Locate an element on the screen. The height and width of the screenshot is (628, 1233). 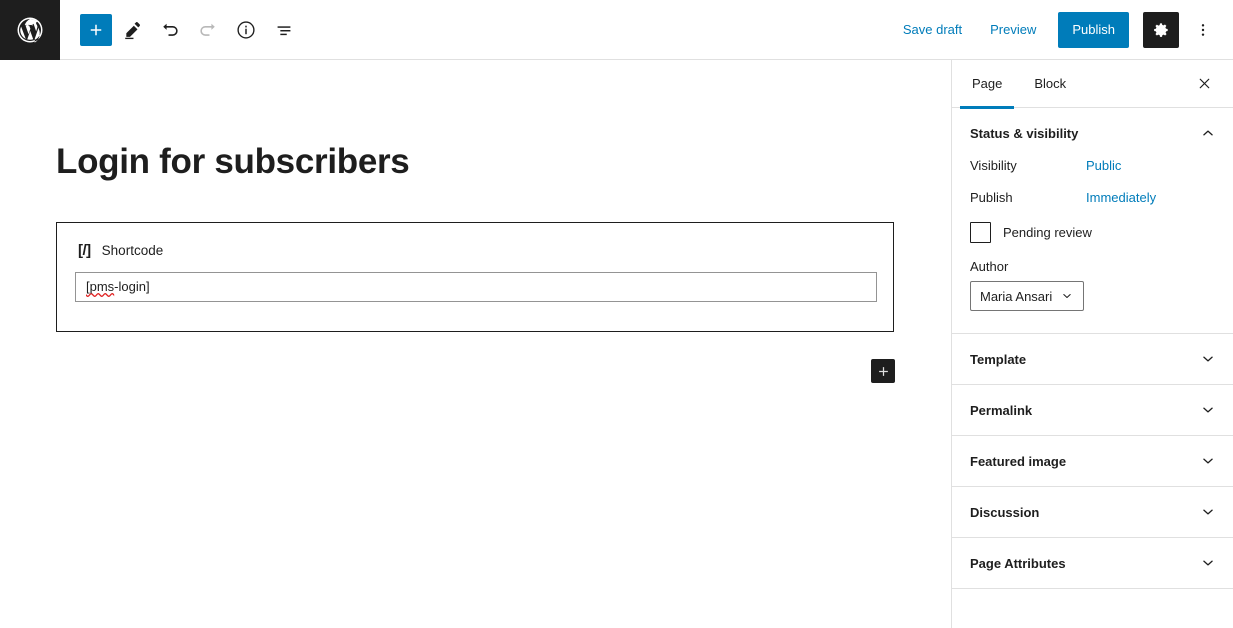
panel-featured-image: Featured image is located at coordinates (1092, 461).